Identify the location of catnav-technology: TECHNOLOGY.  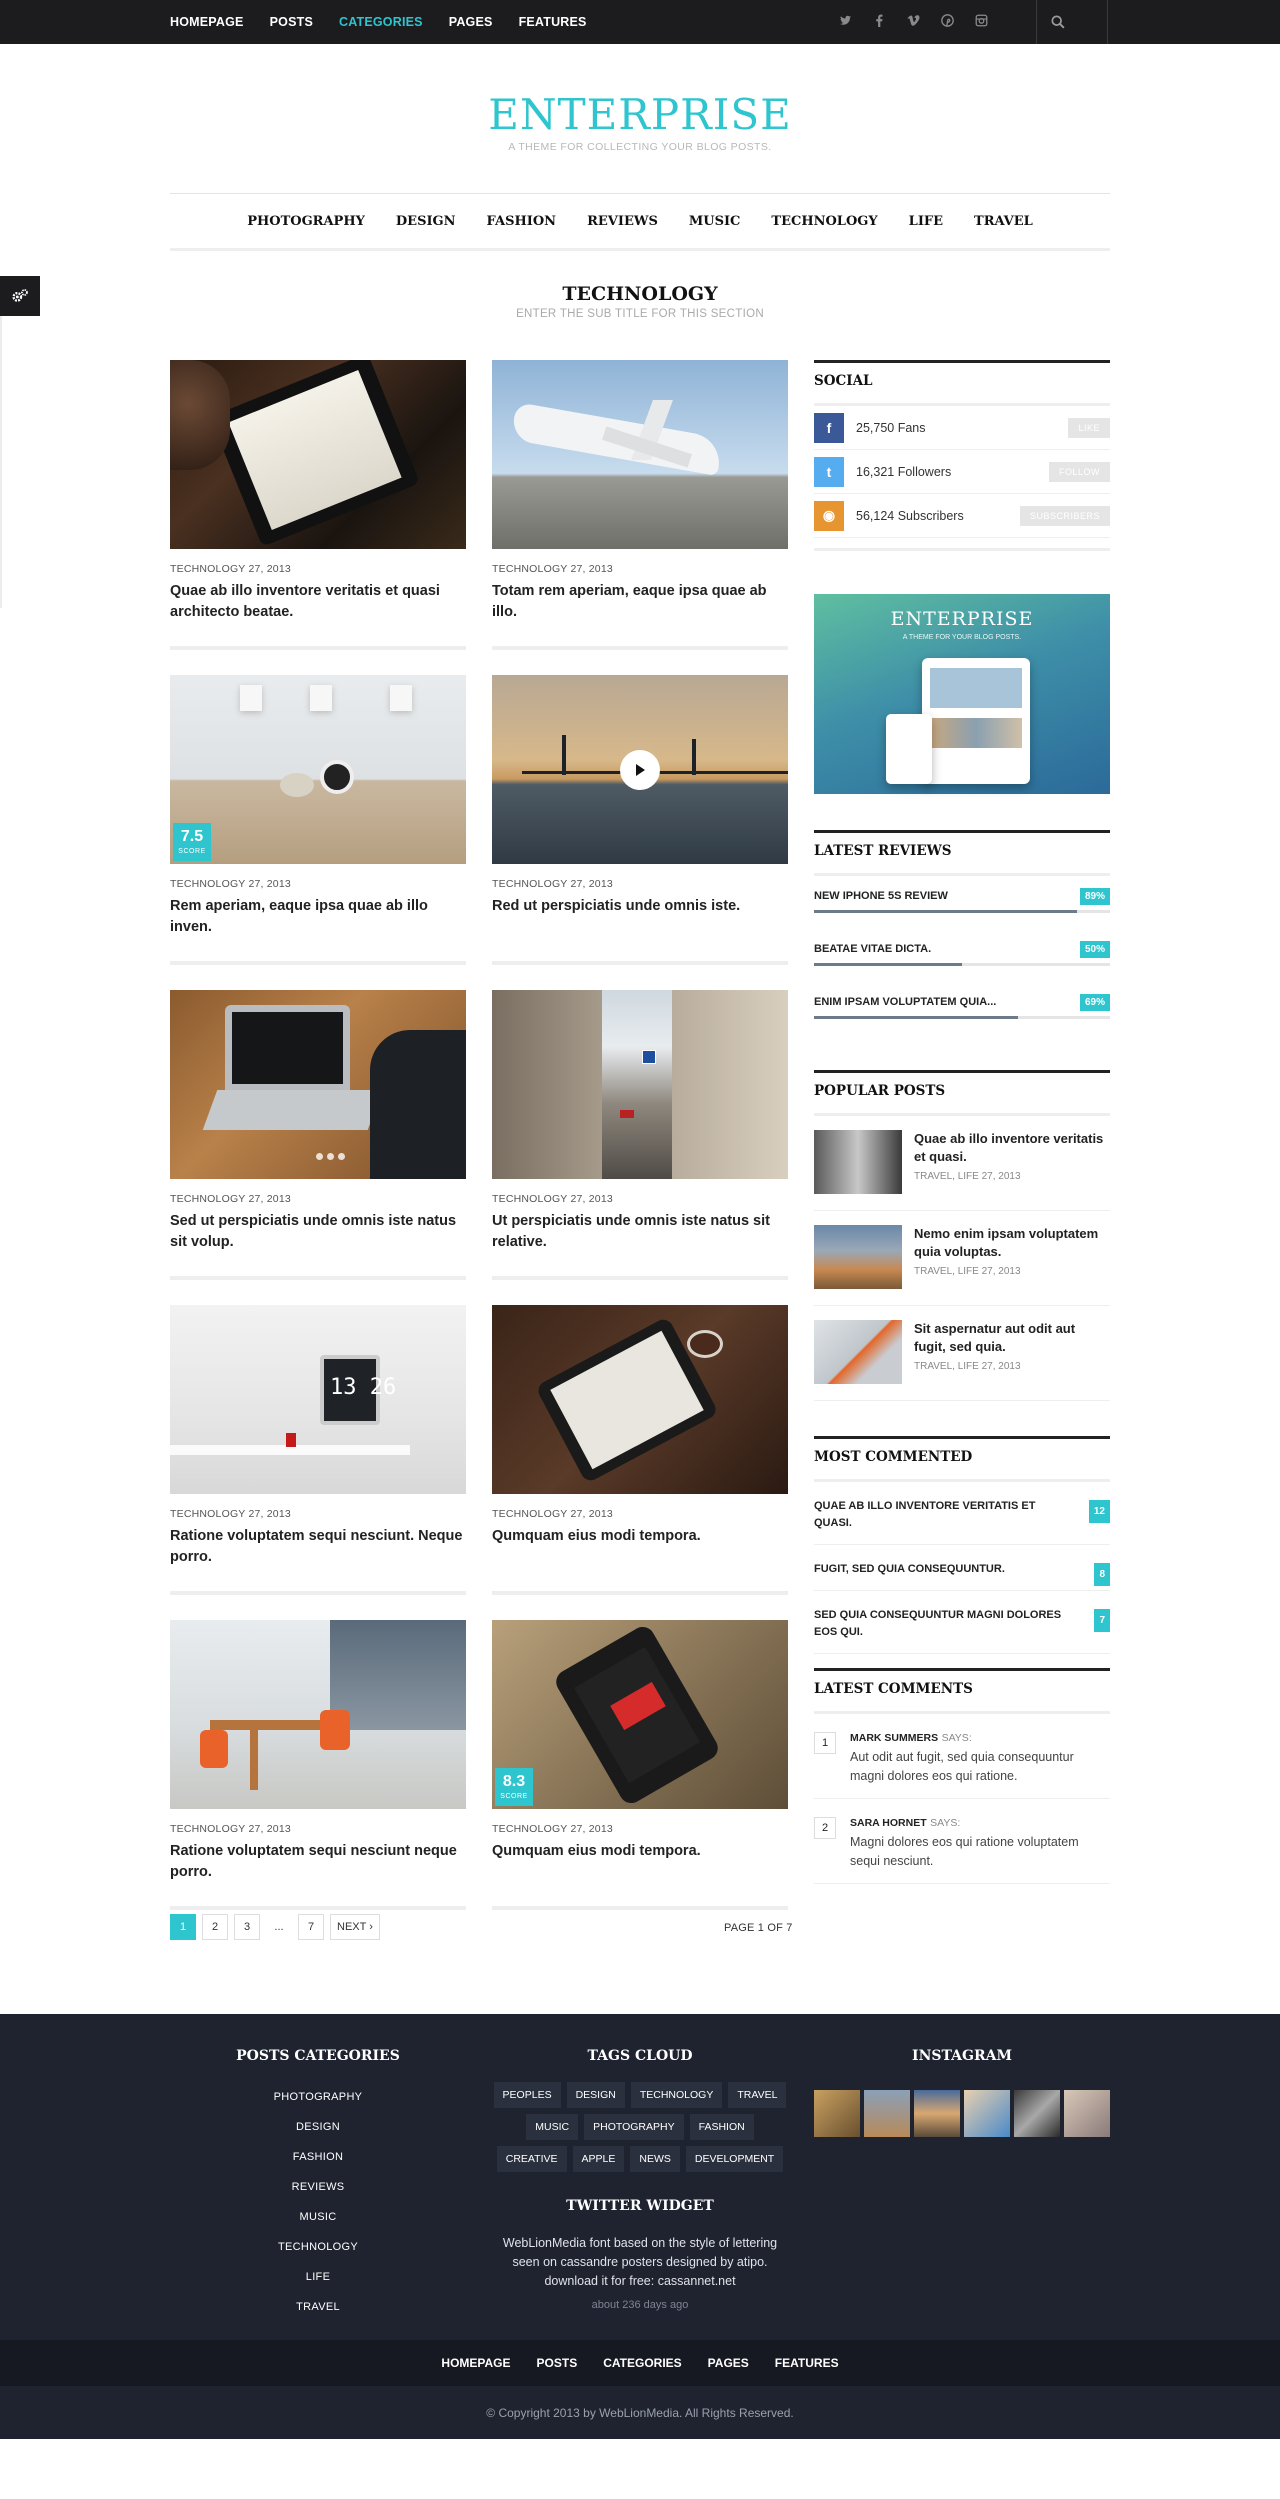
(824, 221).